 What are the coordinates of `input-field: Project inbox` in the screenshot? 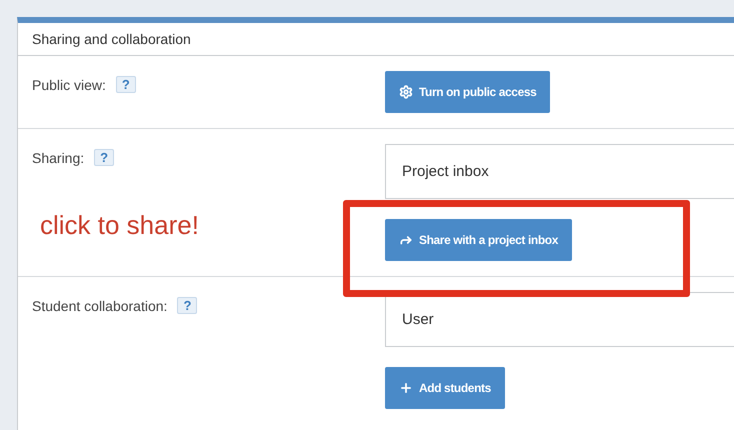 It's located at (559, 171).